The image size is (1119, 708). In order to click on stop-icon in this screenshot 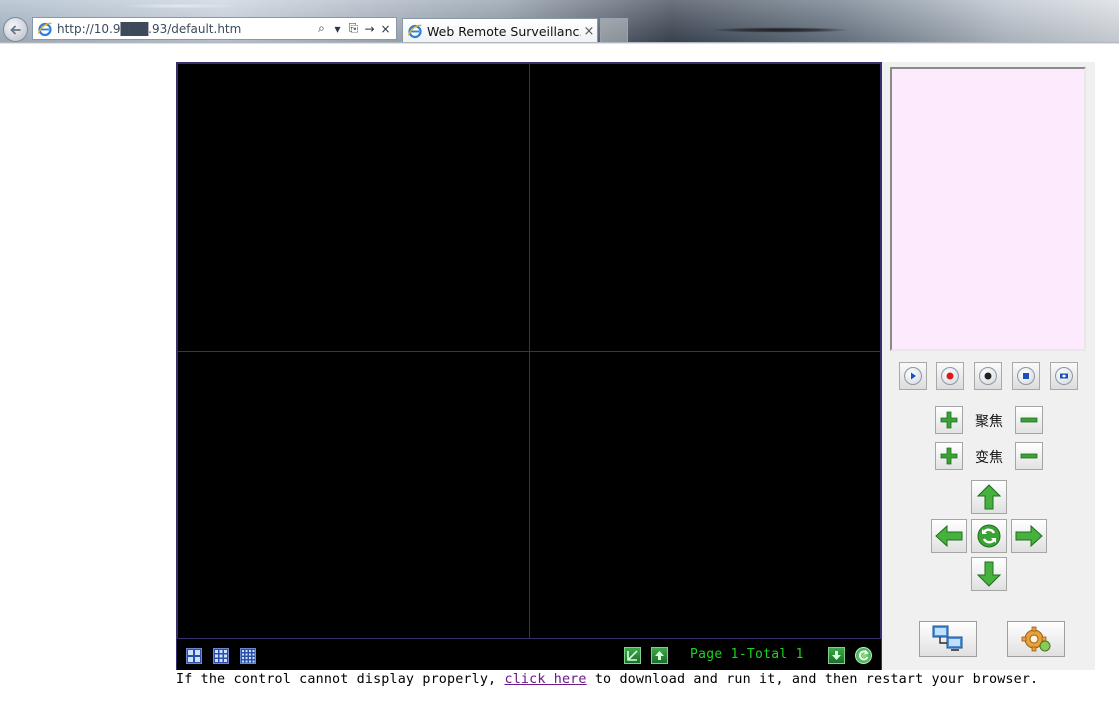, I will do `click(1026, 376)`.